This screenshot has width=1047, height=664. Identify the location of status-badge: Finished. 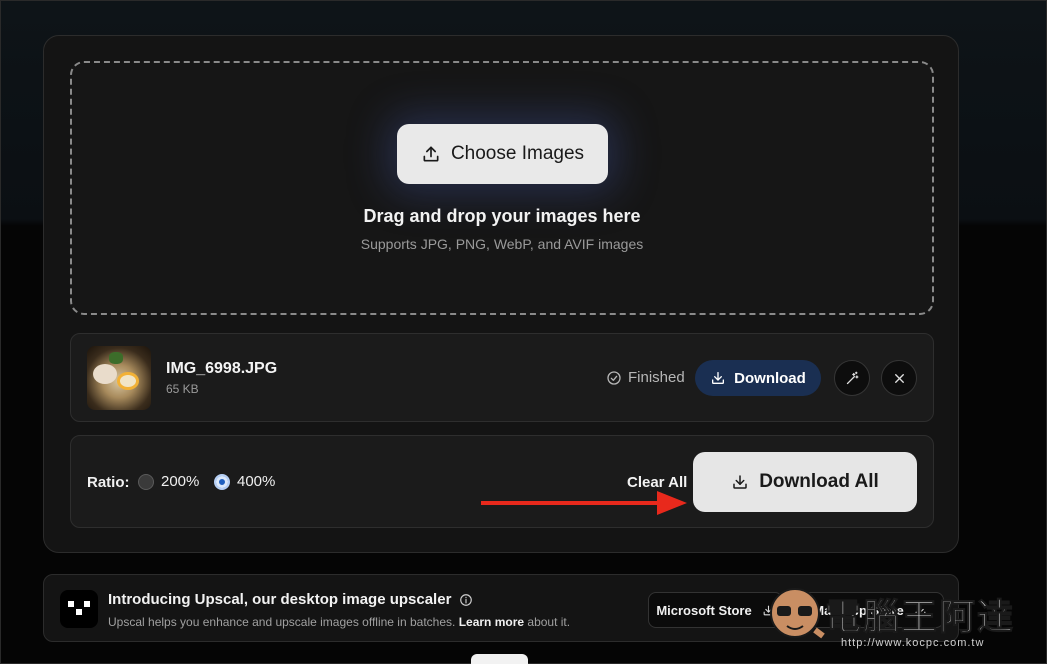
(645, 377).